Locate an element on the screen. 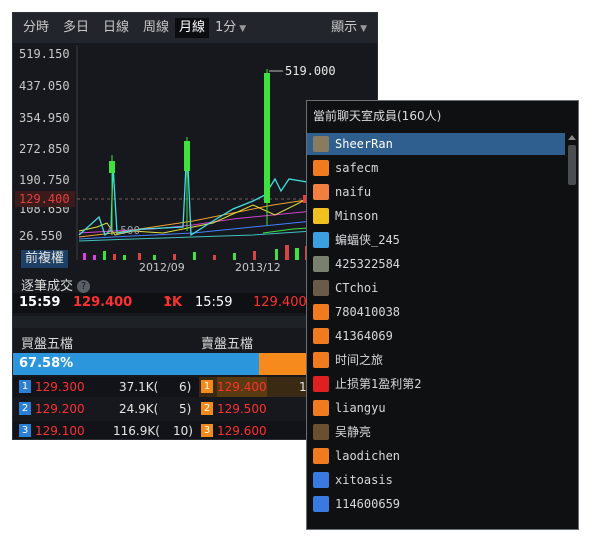 This screenshot has width=600, height=540. x-tick: 2013/12 is located at coordinates (258, 267).